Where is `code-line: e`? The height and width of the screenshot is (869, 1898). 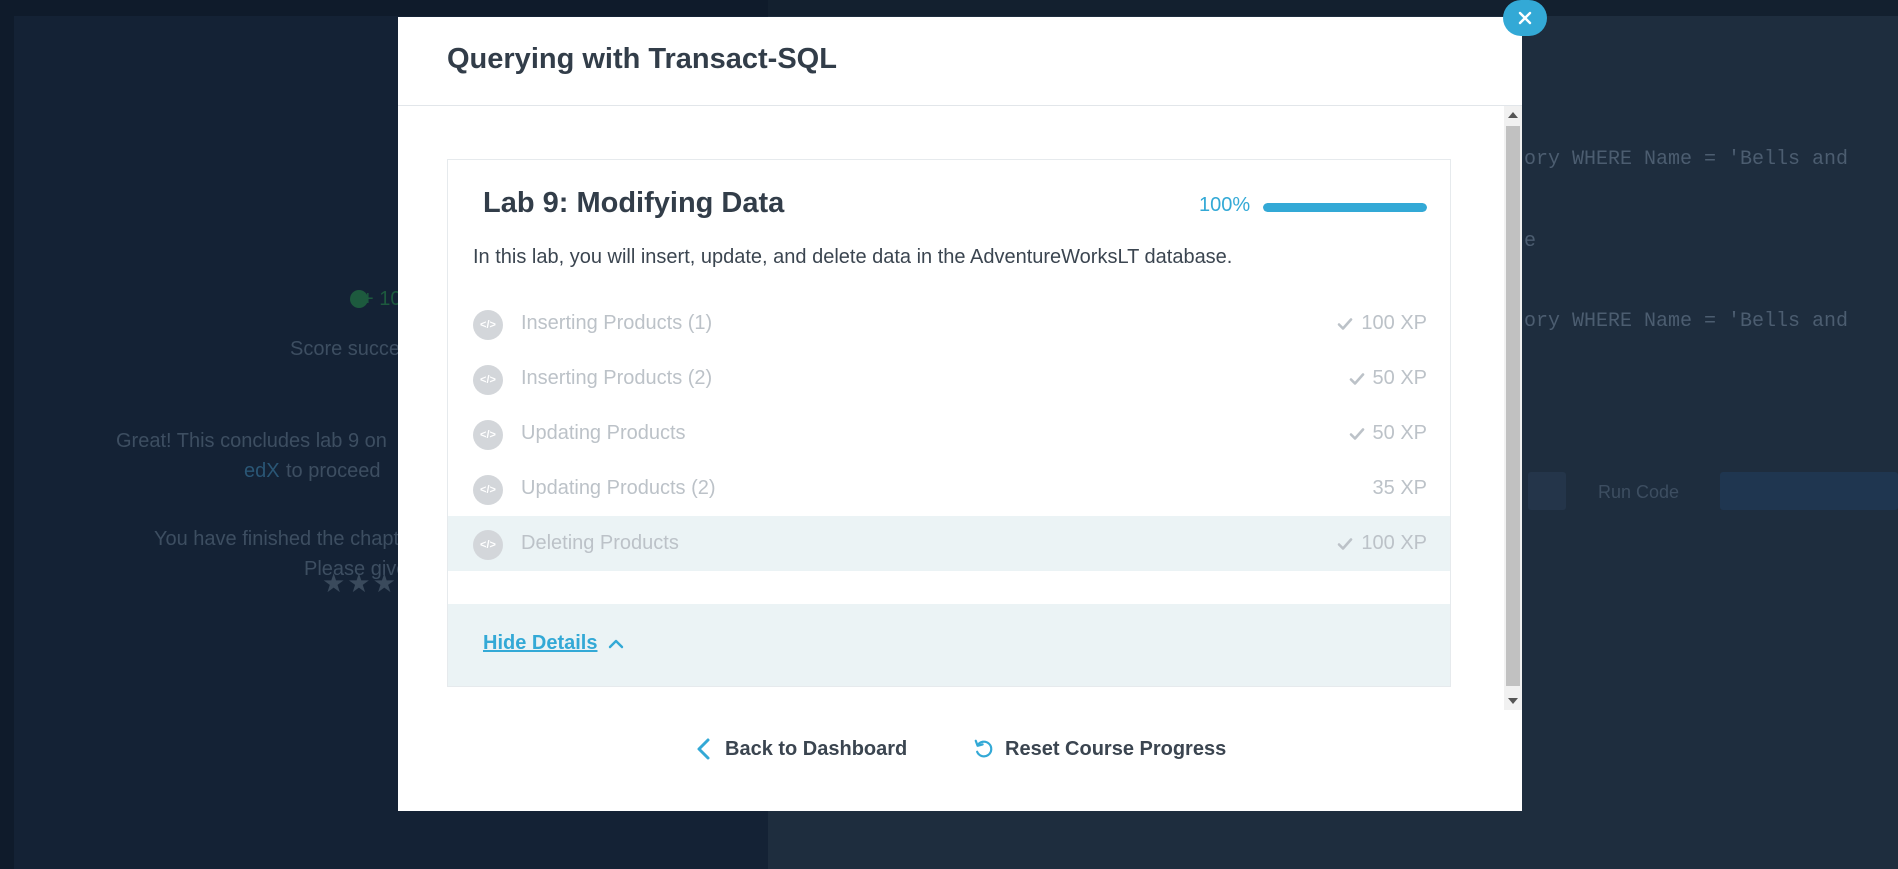
code-line: e is located at coordinates (1530, 241).